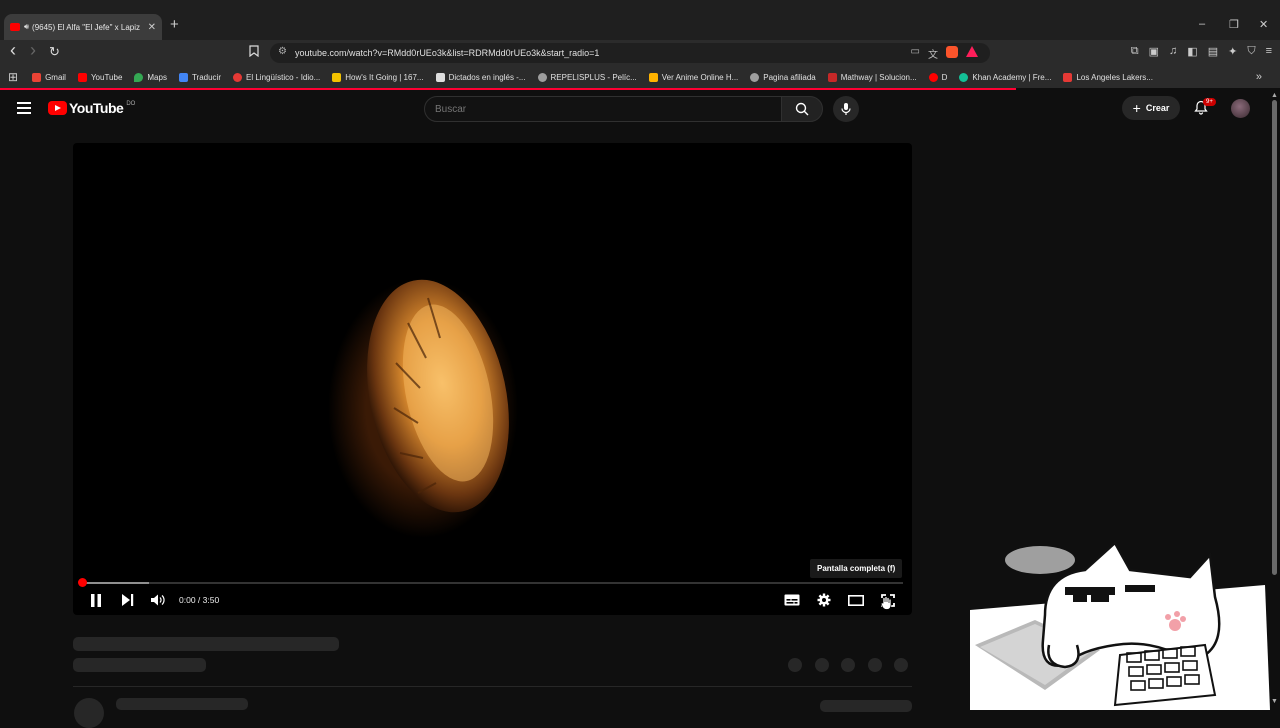  What do you see at coordinates (116, 583) in the screenshot?
I see `buffer-bar` at bounding box center [116, 583].